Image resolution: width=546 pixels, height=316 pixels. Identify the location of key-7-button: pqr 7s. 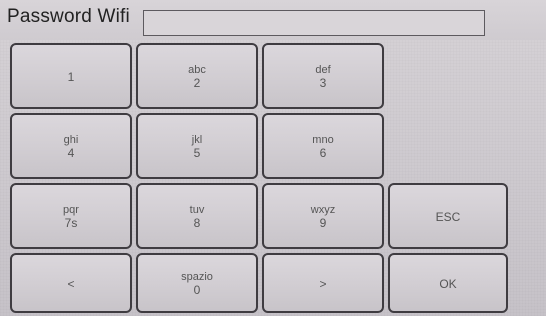
(71, 216).